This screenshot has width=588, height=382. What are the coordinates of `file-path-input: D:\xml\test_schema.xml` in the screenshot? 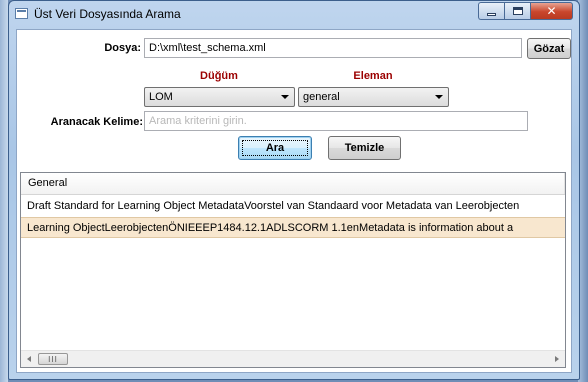 It's located at (333, 48).